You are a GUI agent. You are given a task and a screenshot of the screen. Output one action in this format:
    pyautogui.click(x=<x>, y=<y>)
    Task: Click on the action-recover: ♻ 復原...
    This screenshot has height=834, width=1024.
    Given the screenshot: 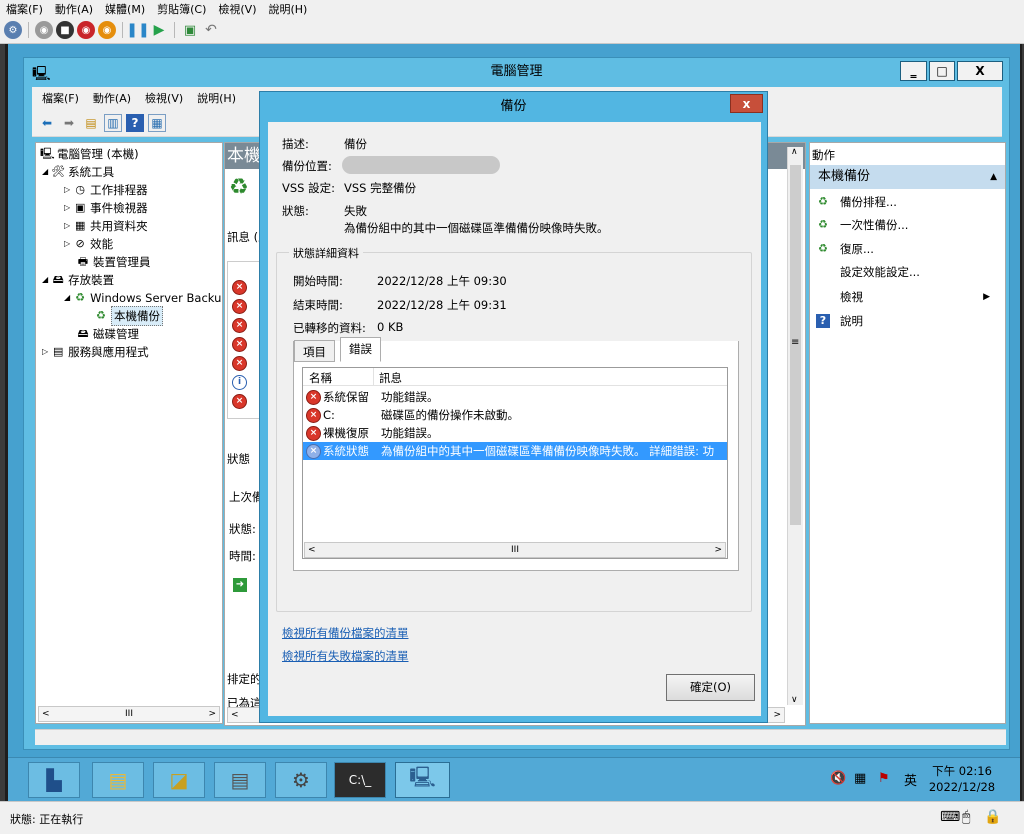 What is the action you would take?
    pyautogui.click(x=845, y=249)
    